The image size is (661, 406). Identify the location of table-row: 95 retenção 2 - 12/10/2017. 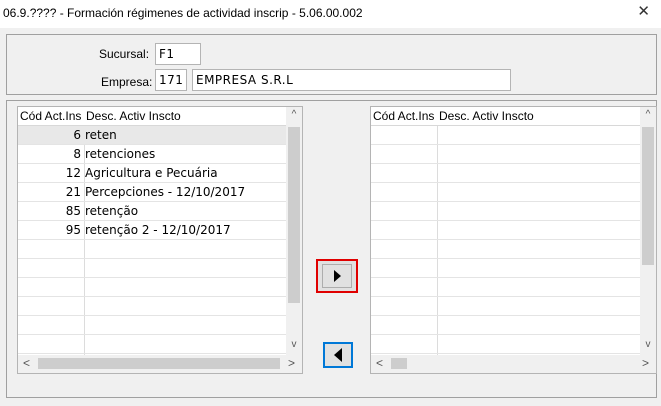
(152, 230).